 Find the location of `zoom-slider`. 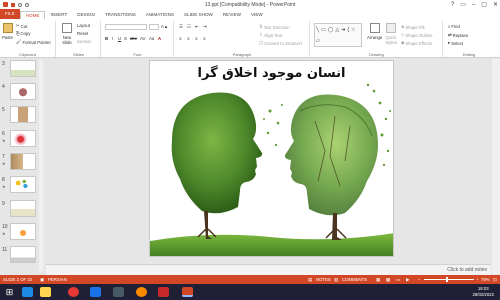

zoom-slider is located at coordinates (449, 279).